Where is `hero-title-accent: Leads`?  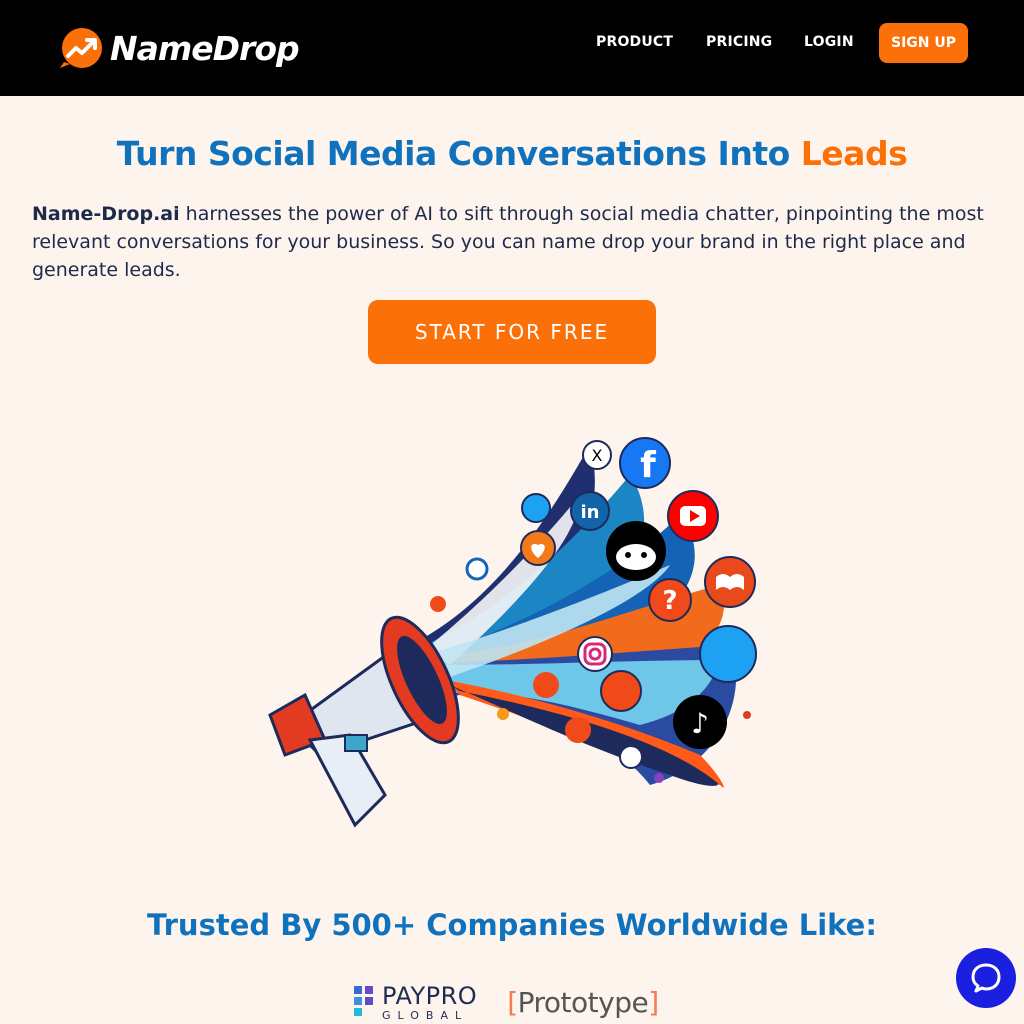 hero-title-accent: Leads is located at coordinates (854, 153).